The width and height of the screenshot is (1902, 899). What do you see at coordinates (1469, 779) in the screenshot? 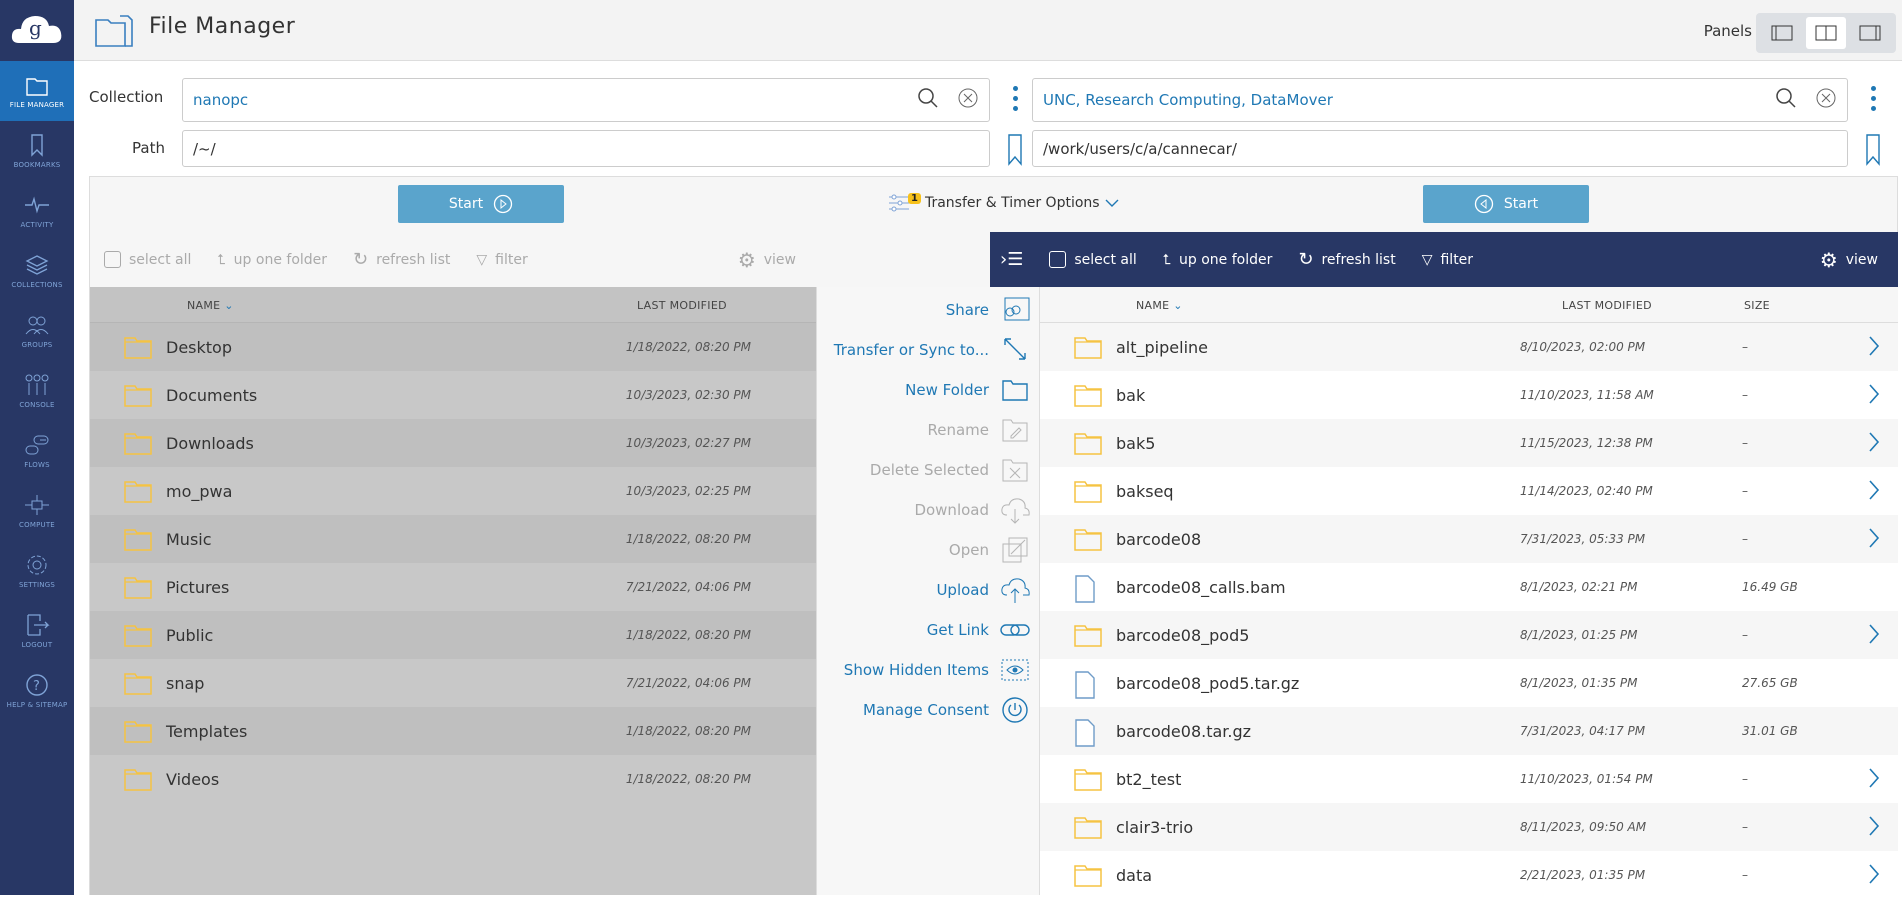
I see `table-row: bt2_test 11/10/2023, 01:54 PM –` at bounding box center [1469, 779].